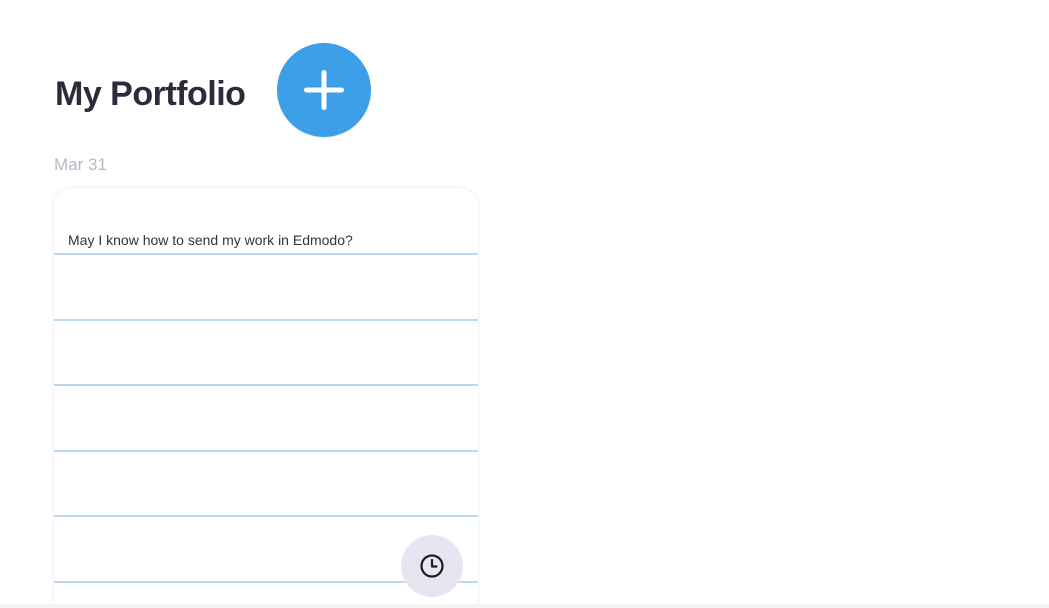 This screenshot has height=608, width=1049. What do you see at coordinates (80, 164) in the screenshot?
I see `entry-date: Mar 31` at bounding box center [80, 164].